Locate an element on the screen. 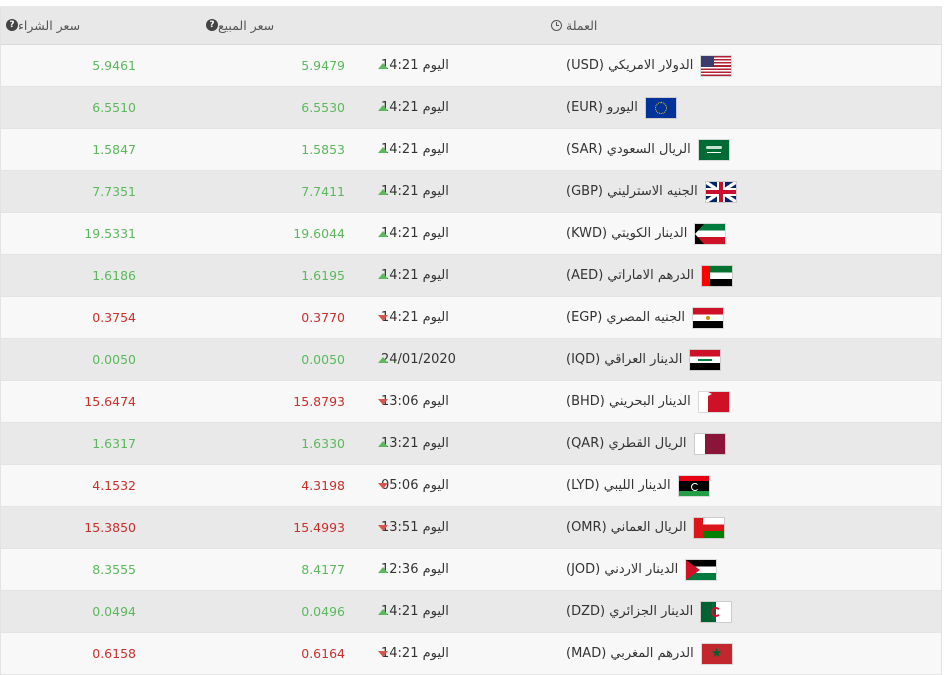 Image resolution: width=952 pixels, height=675 pixels. buy-price: 0.0050 is located at coordinates (114, 359).